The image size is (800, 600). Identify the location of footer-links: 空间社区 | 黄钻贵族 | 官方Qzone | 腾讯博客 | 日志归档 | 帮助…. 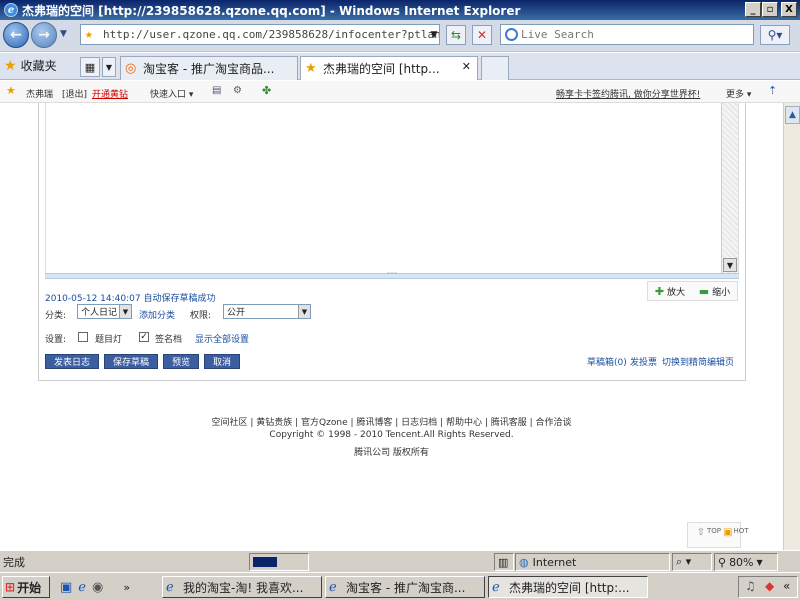
(391, 423).